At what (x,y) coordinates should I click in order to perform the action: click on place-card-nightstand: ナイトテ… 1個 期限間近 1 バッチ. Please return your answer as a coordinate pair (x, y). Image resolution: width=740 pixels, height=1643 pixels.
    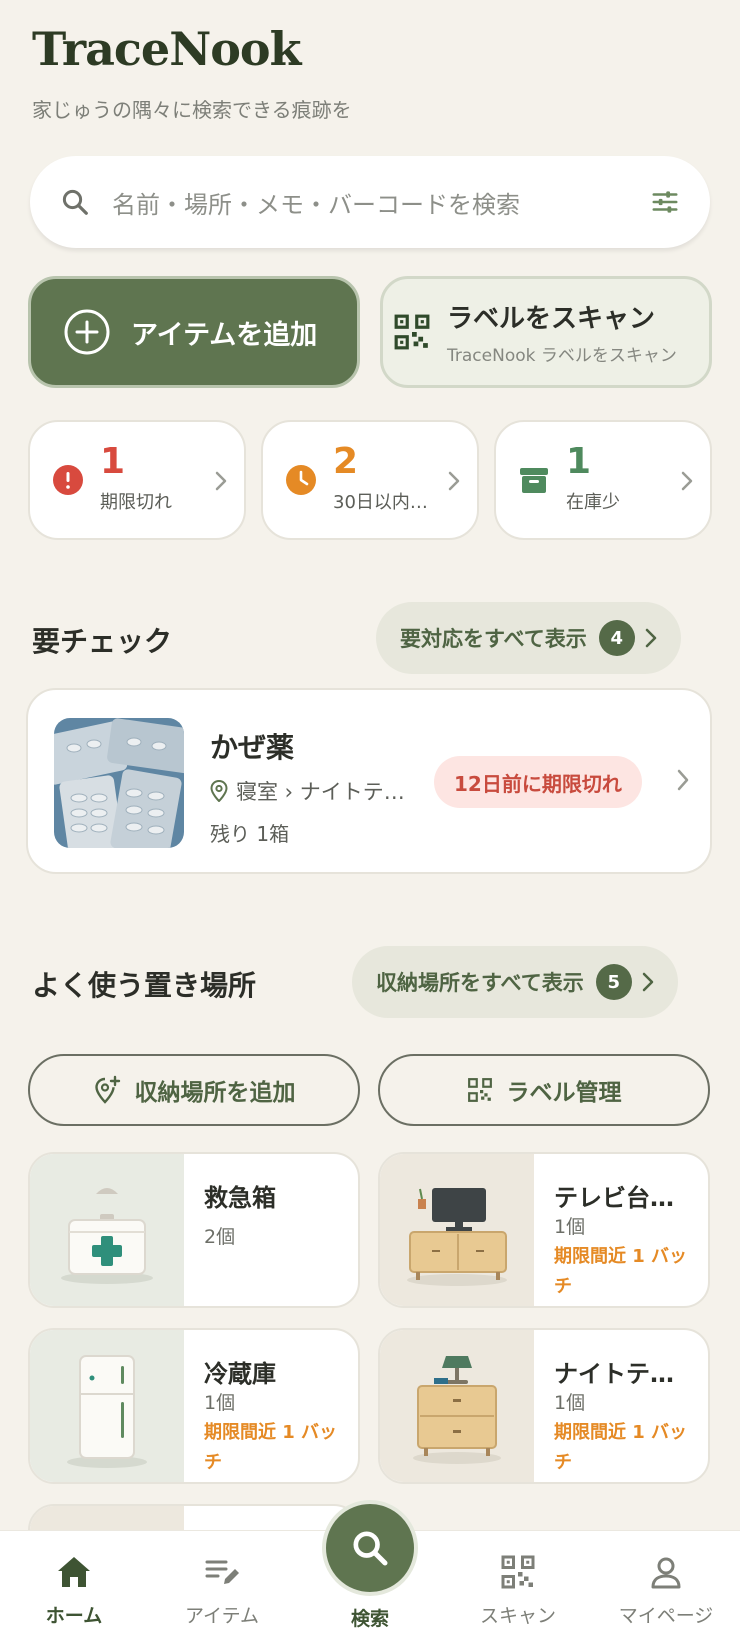
    Looking at the image, I should click on (544, 1406).